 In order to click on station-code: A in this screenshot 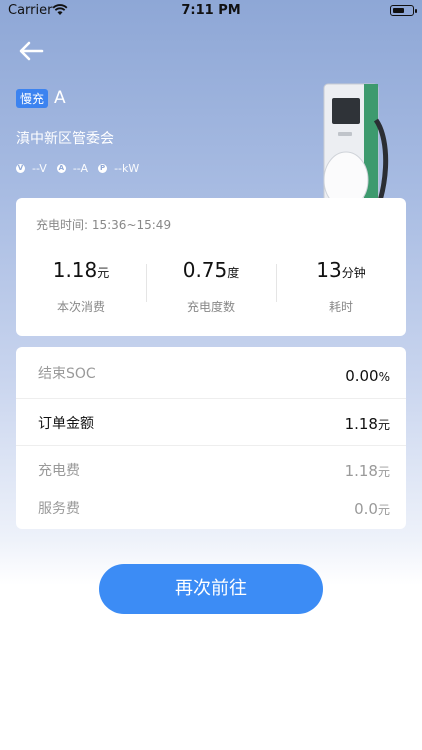, I will do `click(60, 98)`.